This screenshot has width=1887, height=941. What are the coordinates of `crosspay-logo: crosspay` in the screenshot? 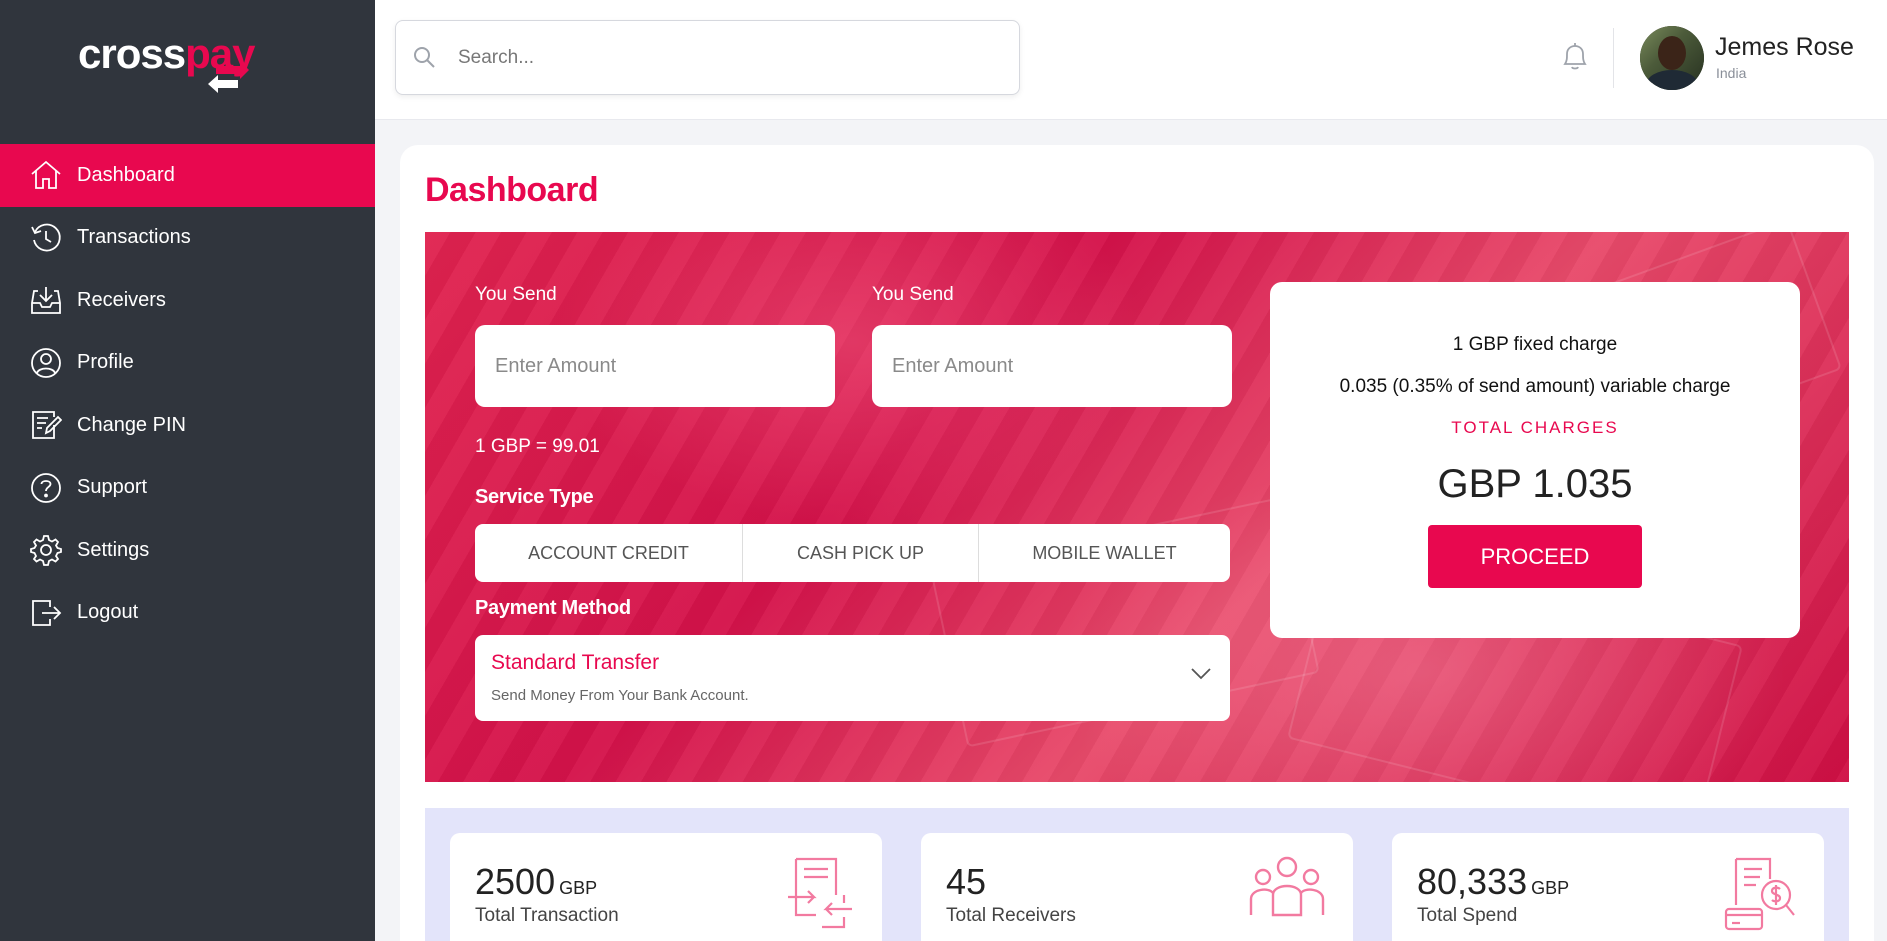 It's located at (183, 65).